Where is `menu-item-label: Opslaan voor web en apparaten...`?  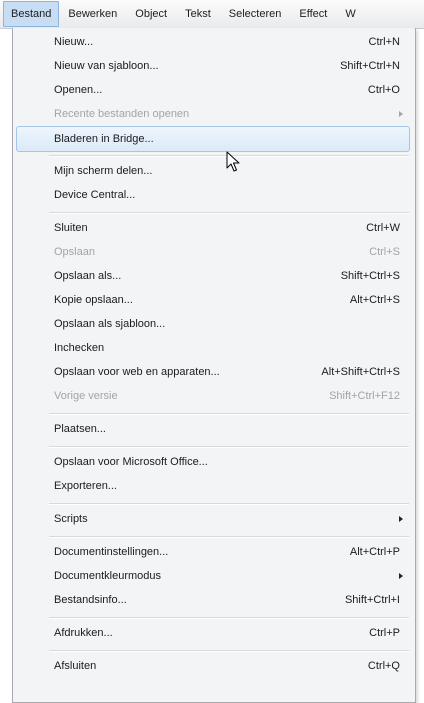
menu-item-label: Opslaan voor web en apparaten... is located at coordinates (137, 372).